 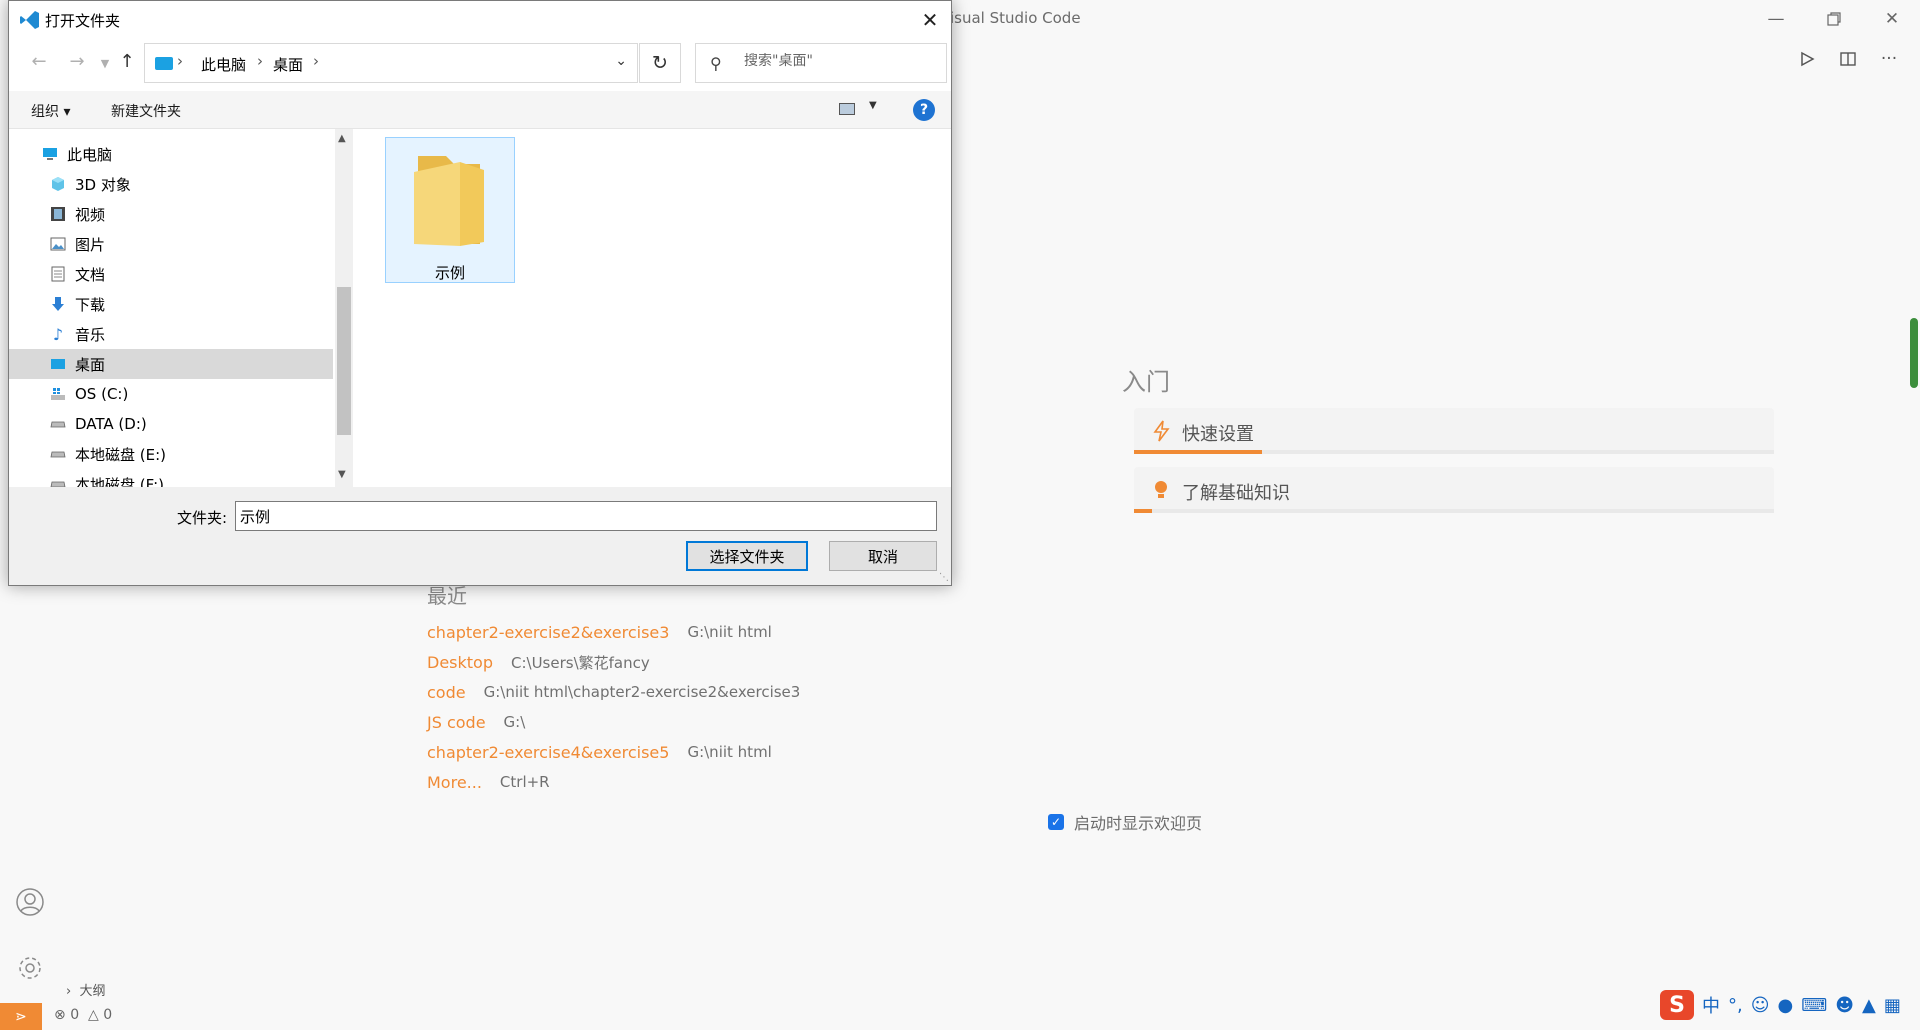 I want to click on music-icon: ♪, so click(x=58, y=334).